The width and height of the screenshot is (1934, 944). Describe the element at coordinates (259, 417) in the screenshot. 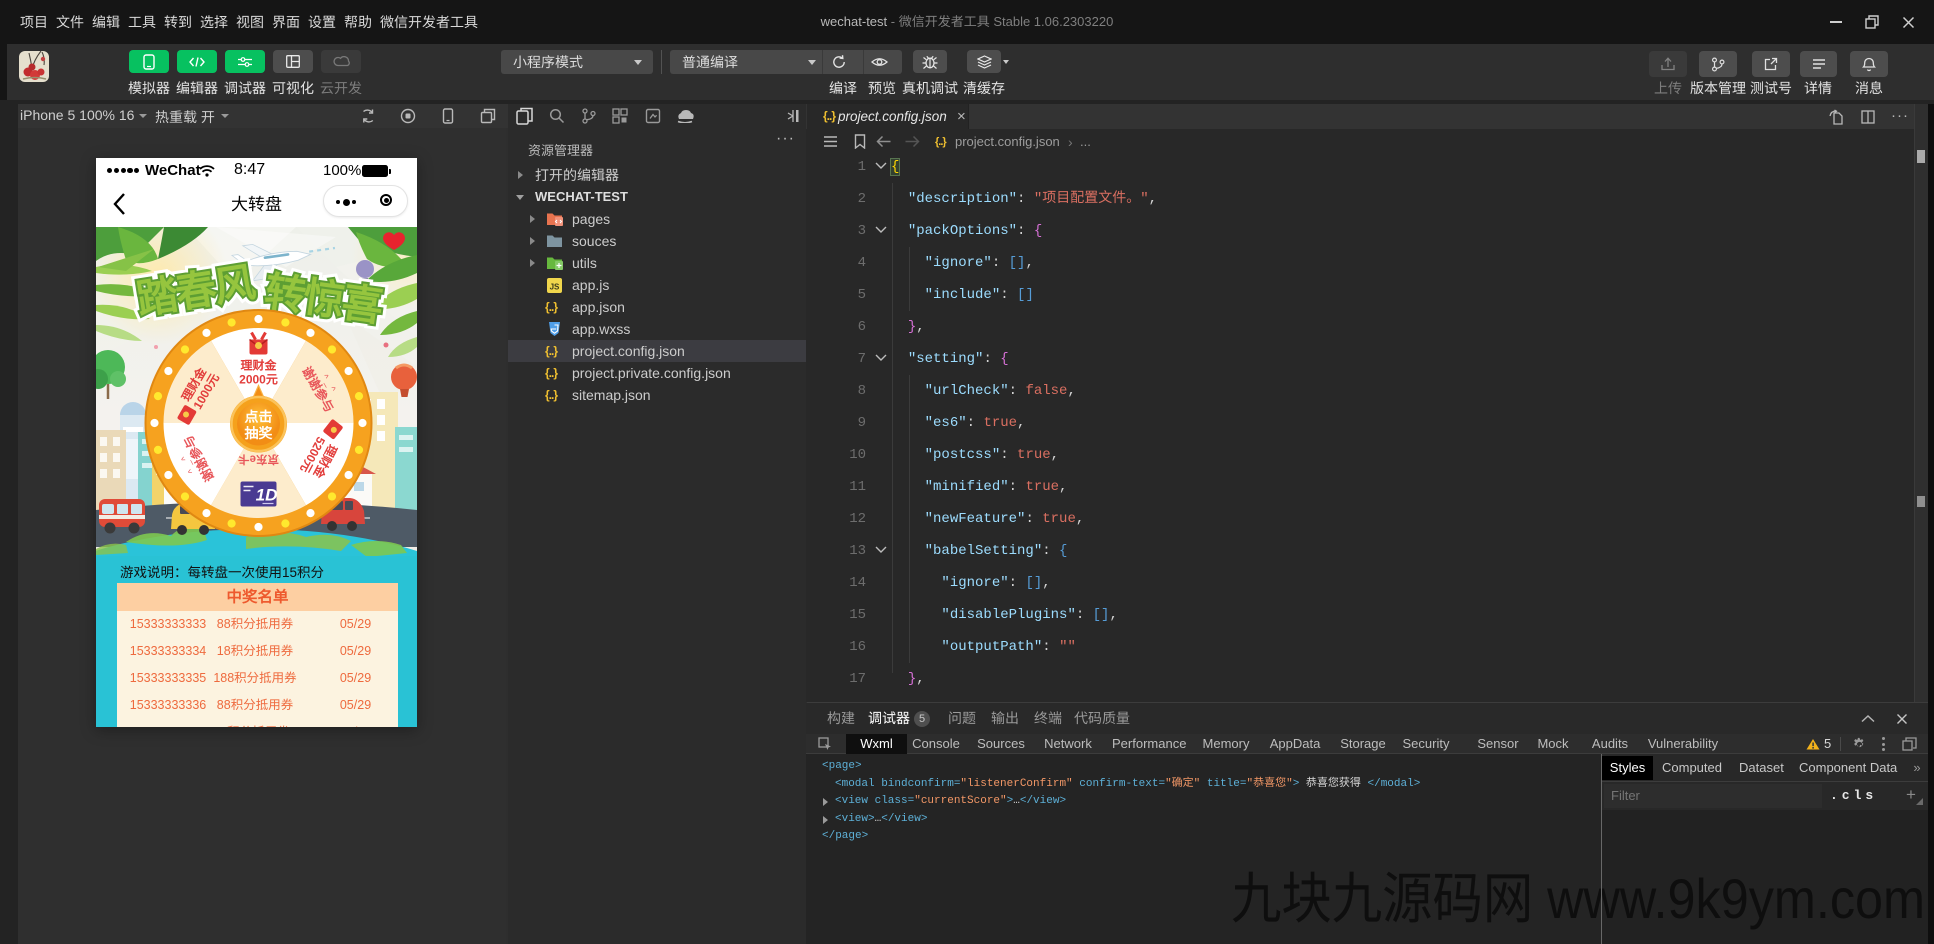

I see `svg-text: 点击` at that location.